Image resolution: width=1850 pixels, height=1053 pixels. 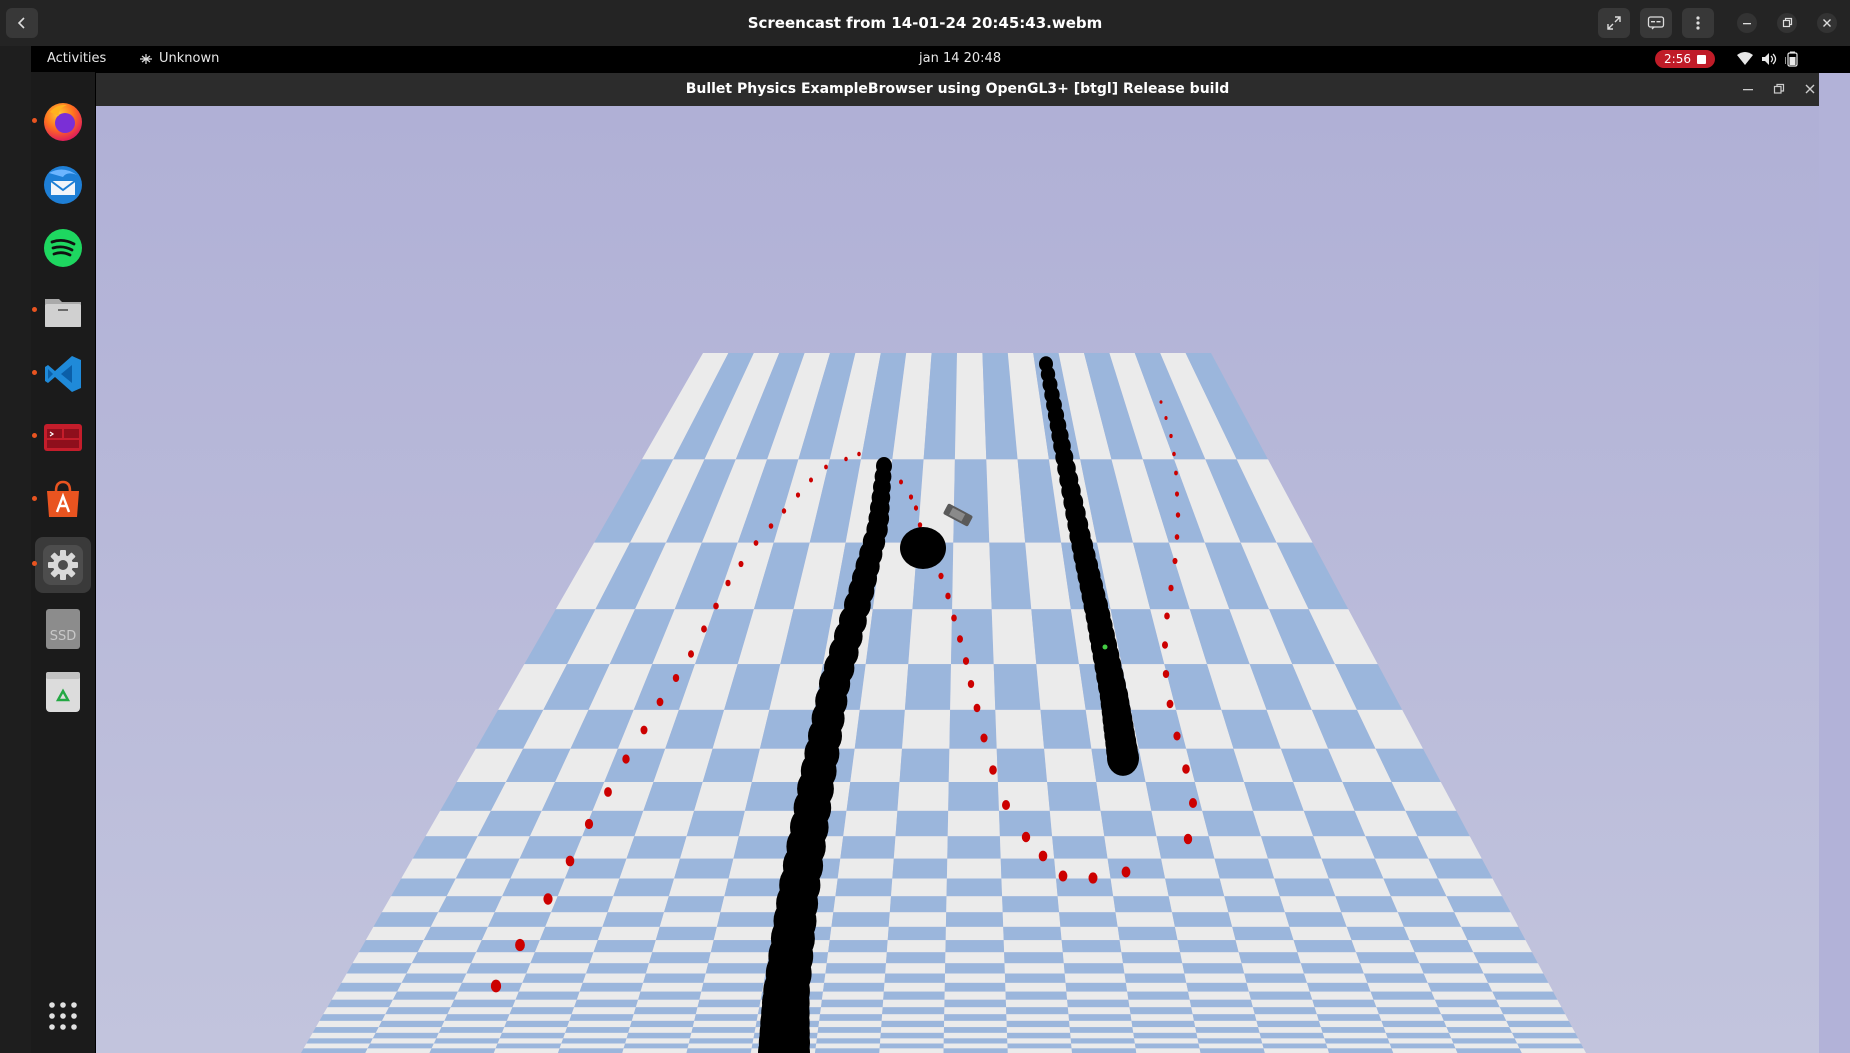 I want to click on dock-item-thunderbird, so click(x=63, y=185).